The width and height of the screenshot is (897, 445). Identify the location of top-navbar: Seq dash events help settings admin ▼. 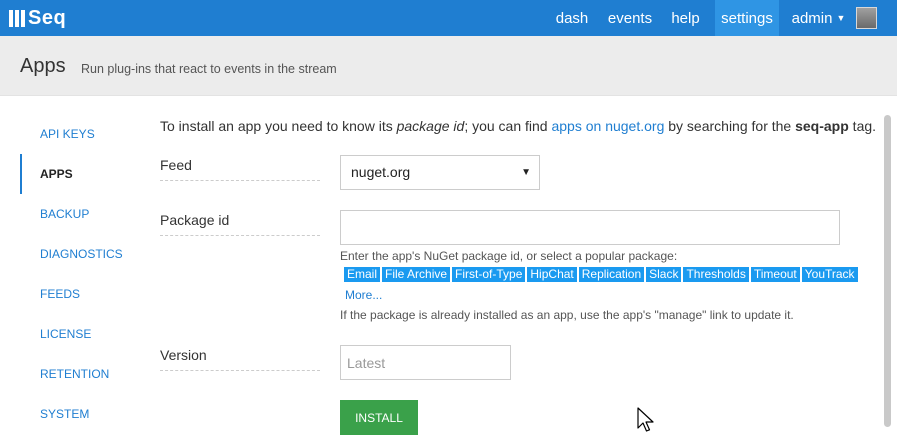
(448, 18).